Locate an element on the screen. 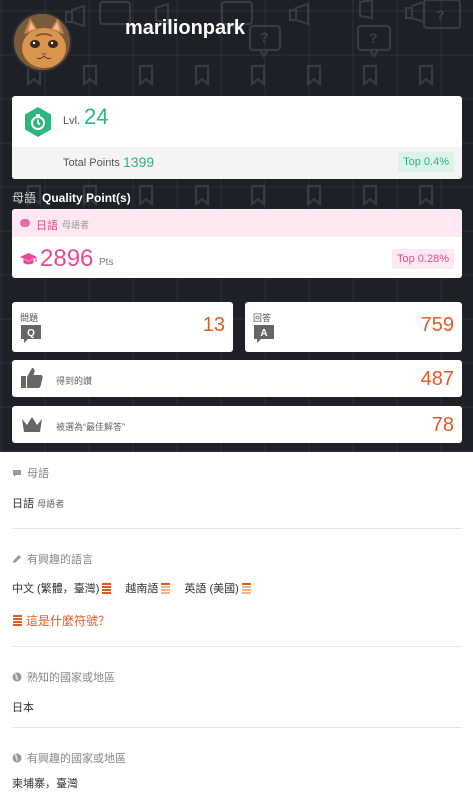 This screenshot has width=473, height=794. crown-icon is located at coordinates (32, 424).